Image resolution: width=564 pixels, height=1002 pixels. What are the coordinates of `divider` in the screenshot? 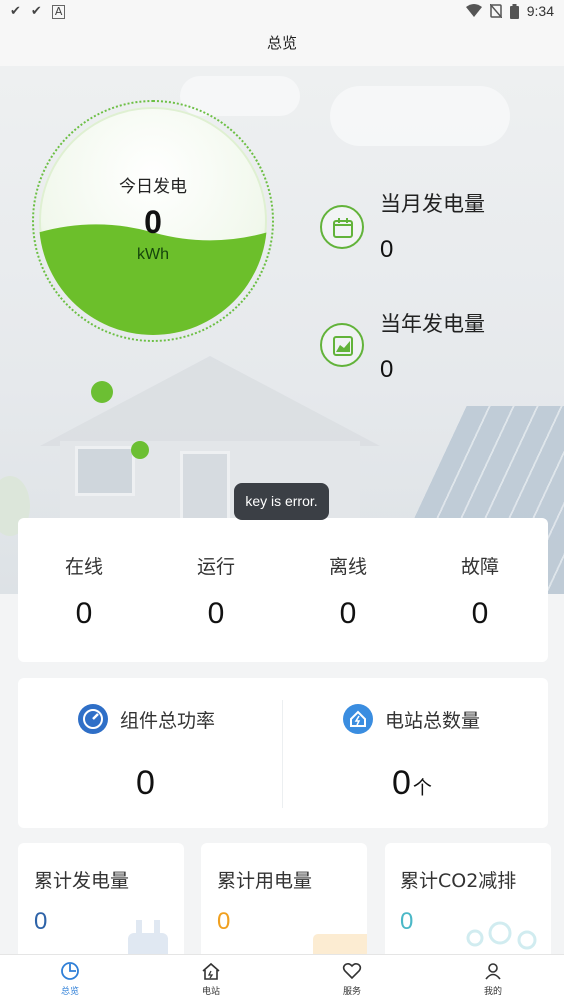 It's located at (282, 754).